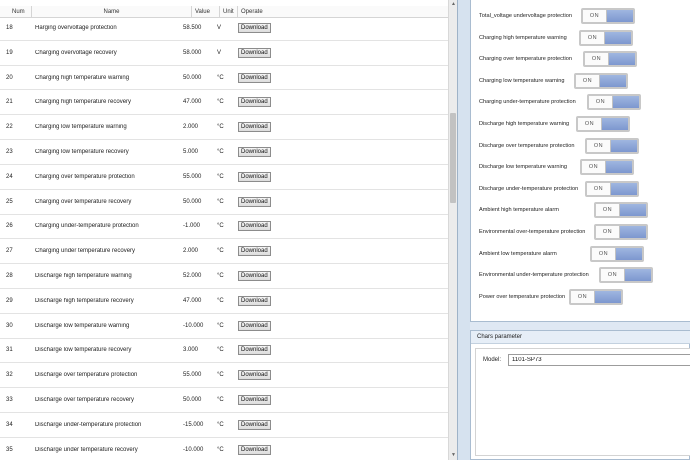 The height and width of the screenshot is (460, 690). Describe the element at coordinates (453, 4) in the screenshot. I see `scroll-up-arrow-icon: ▲` at that location.